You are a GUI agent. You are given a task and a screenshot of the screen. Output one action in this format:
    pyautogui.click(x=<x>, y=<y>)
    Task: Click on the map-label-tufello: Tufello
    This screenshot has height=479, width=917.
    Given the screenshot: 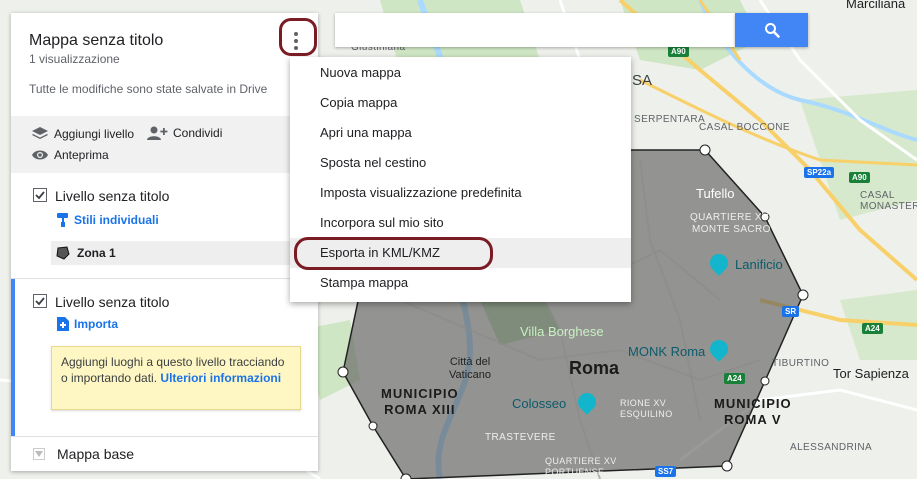 What is the action you would take?
    pyautogui.click(x=715, y=193)
    